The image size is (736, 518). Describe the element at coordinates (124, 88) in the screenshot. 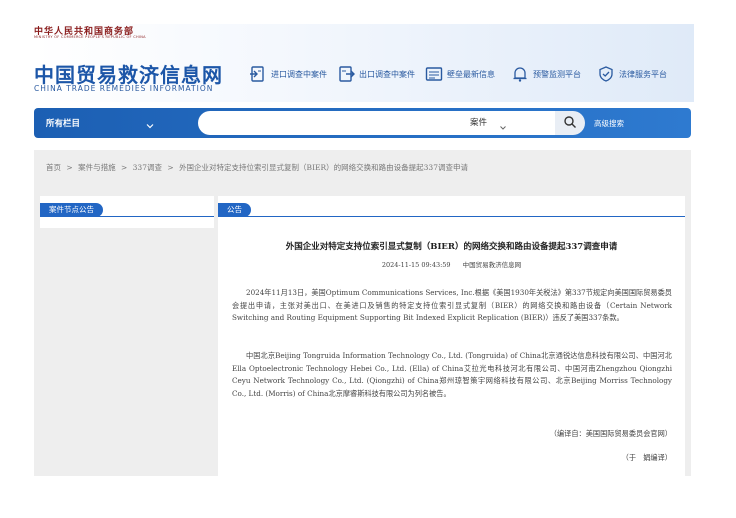

I see `site-subtitle: CHINA TRADE REMEDIES INFORMATION` at that location.